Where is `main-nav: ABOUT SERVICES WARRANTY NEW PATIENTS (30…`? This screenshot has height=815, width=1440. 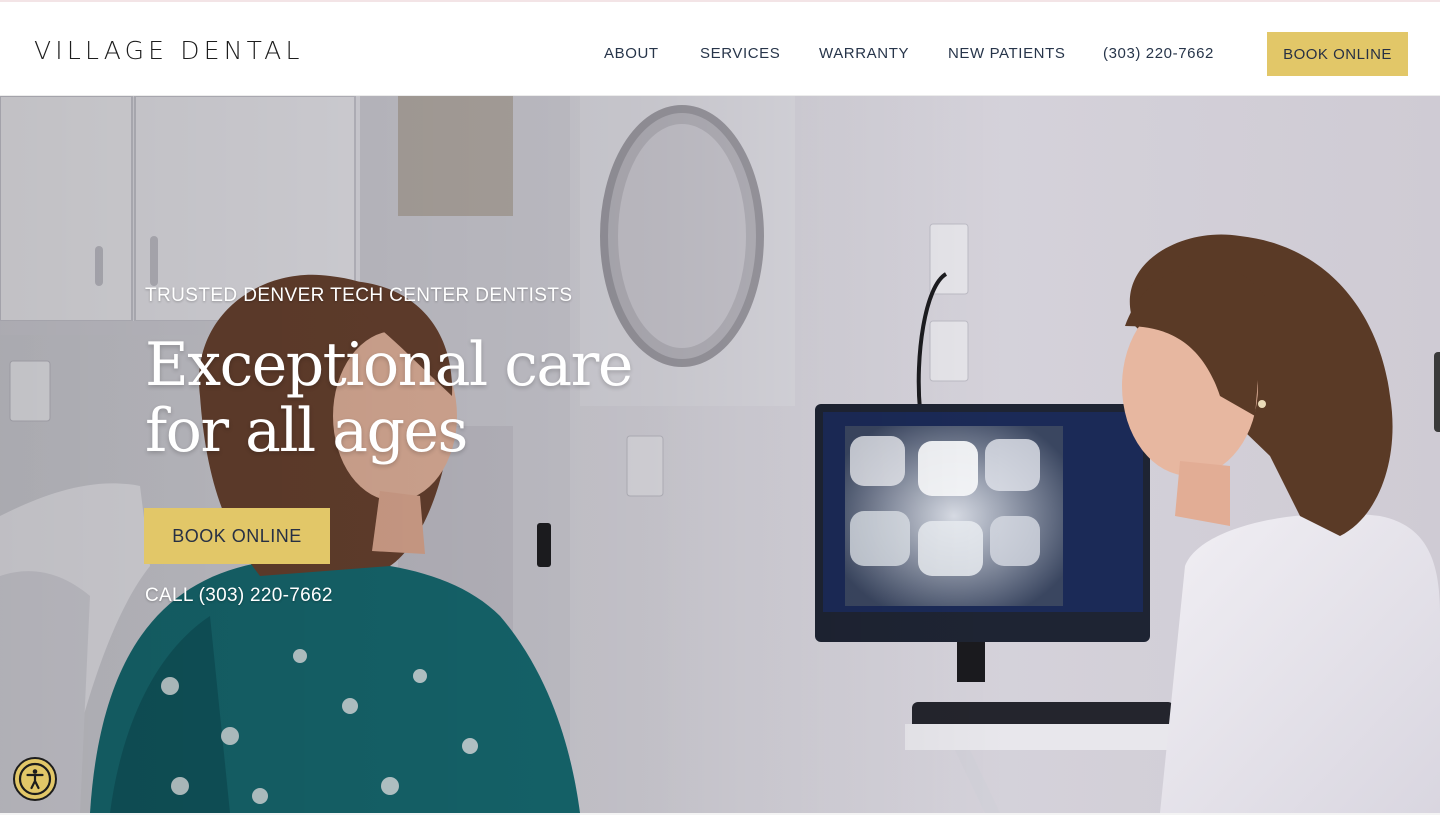
main-nav: ABOUT SERVICES WARRANTY NEW PATIENTS (30… is located at coordinates (720, 49).